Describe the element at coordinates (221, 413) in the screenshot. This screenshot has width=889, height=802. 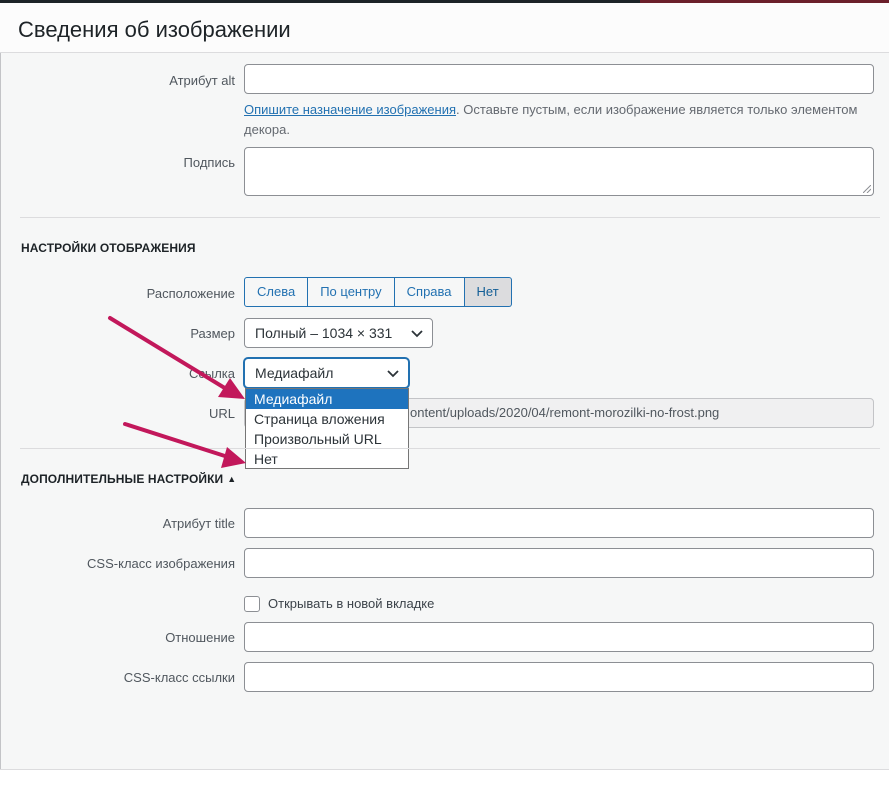
I see `url-label: URL` at that location.